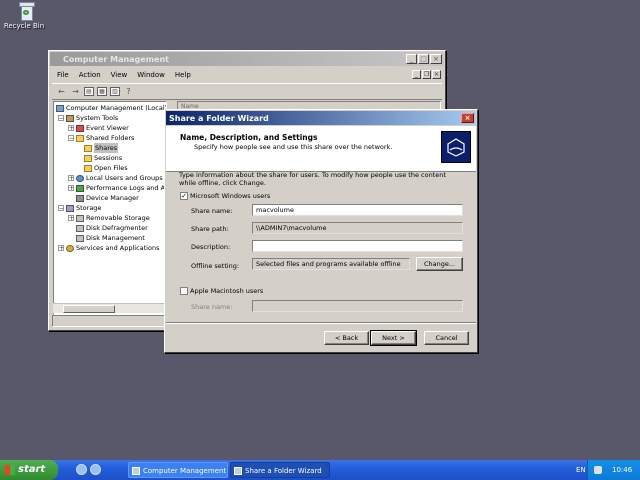  What do you see at coordinates (178, 470) in the screenshot?
I see `task-computer-management: Computer Management` at bounding box center [178, 470].